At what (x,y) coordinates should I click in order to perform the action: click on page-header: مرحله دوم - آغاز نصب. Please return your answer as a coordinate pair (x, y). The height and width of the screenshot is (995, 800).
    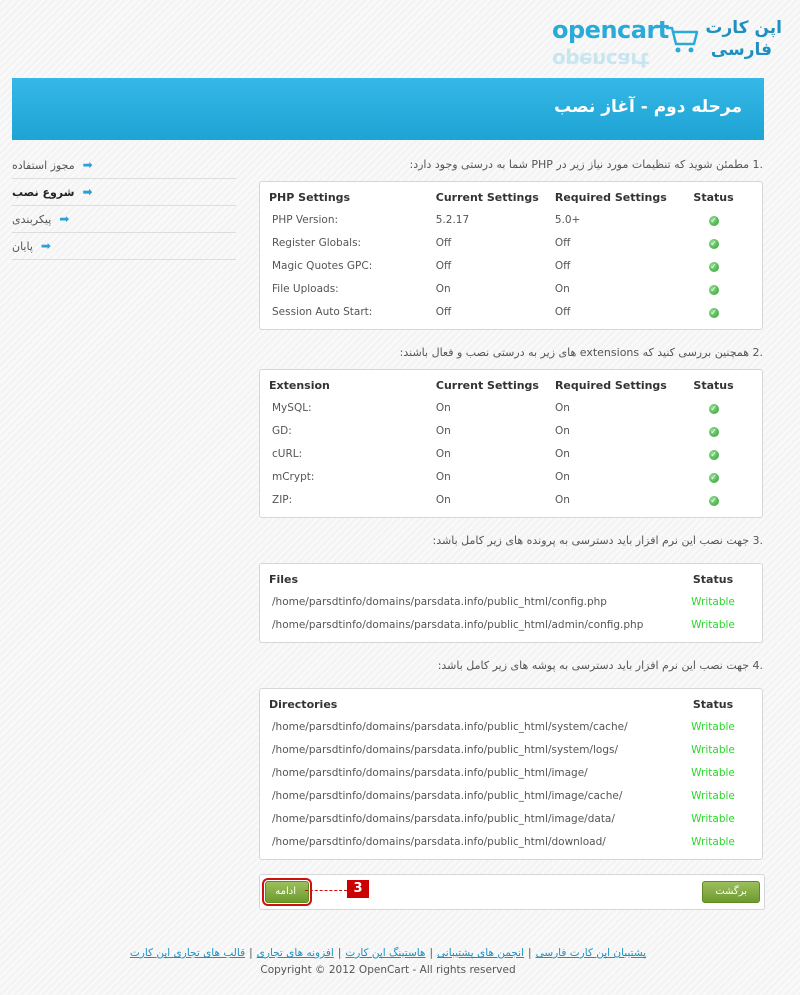
    Looking at the image, I should click on (388, 109).